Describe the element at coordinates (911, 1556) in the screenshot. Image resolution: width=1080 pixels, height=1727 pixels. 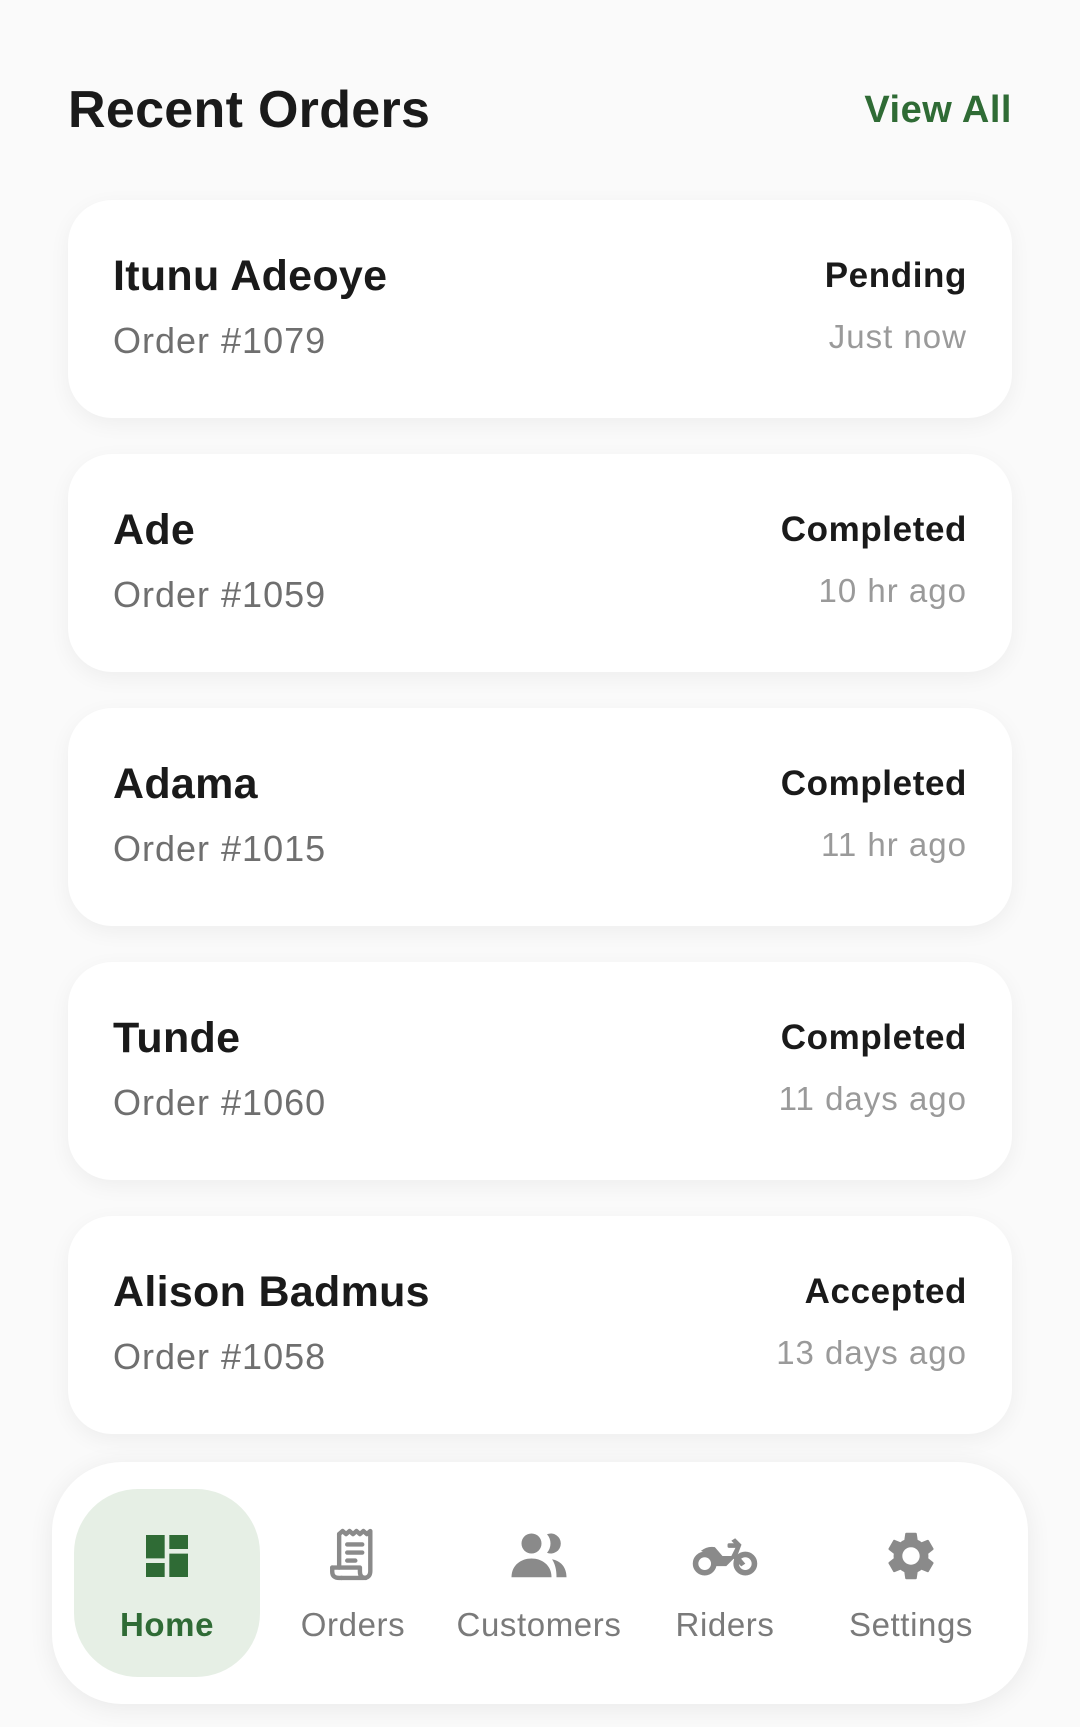
I see `gear-icon` at that location.